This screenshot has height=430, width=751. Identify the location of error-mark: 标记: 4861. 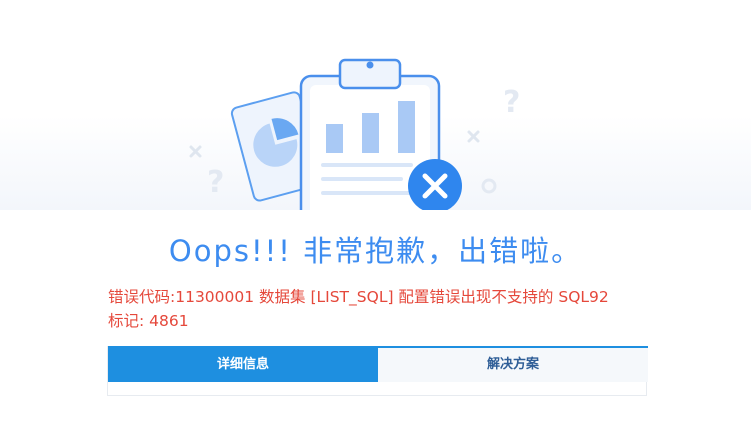
(148, 321).